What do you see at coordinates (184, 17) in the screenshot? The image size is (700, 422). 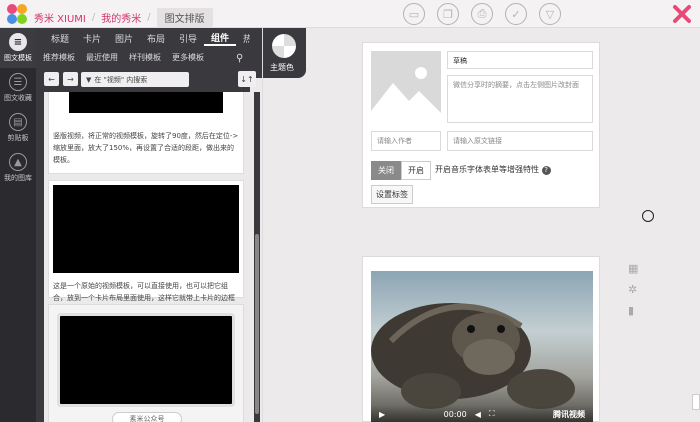 I see `page-title: 图文排版` at bounding box center [184, 17].